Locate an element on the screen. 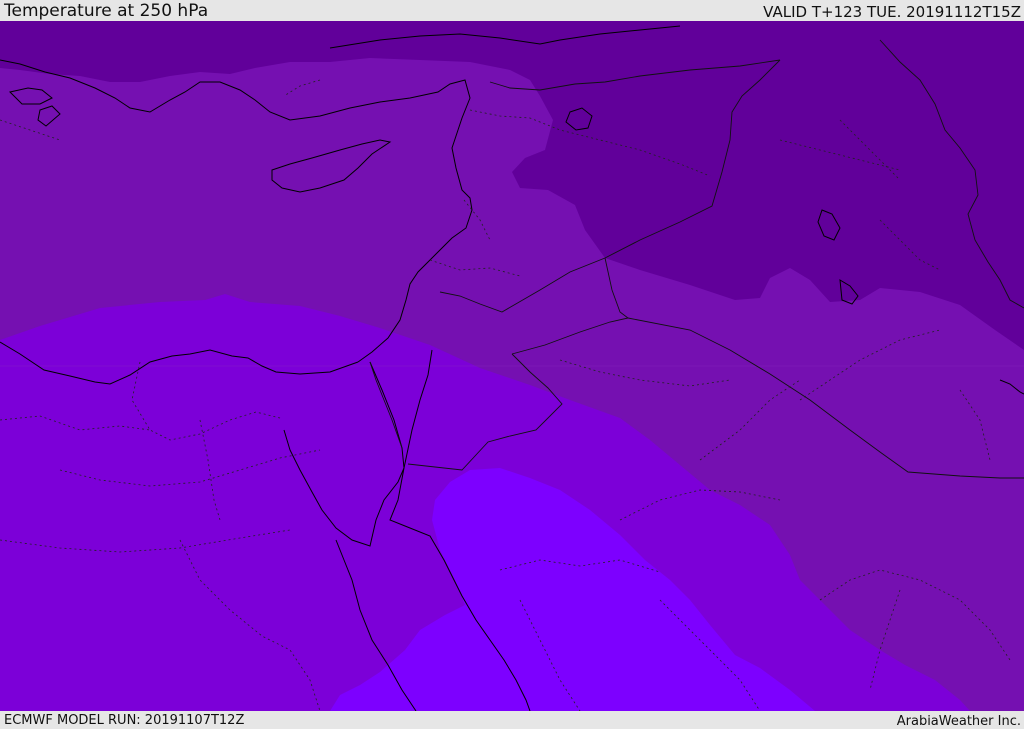 The height and width of the screenshot is (729, 1024). model-run-label: ECMWF MODEL RUN: 20191107T12Z is located at coordinates (124, 720).